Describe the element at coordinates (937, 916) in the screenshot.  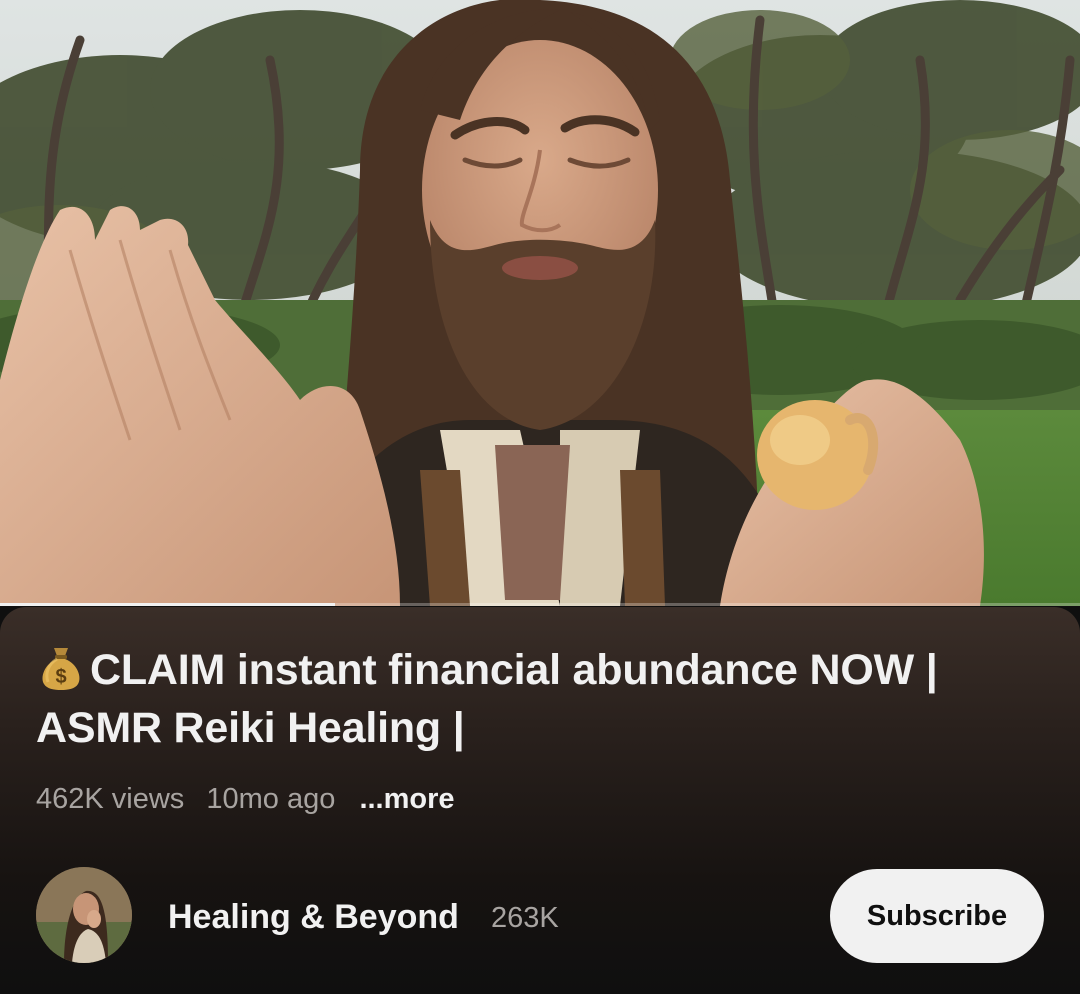
I see `subscribe-button: Subscribe` at that location.